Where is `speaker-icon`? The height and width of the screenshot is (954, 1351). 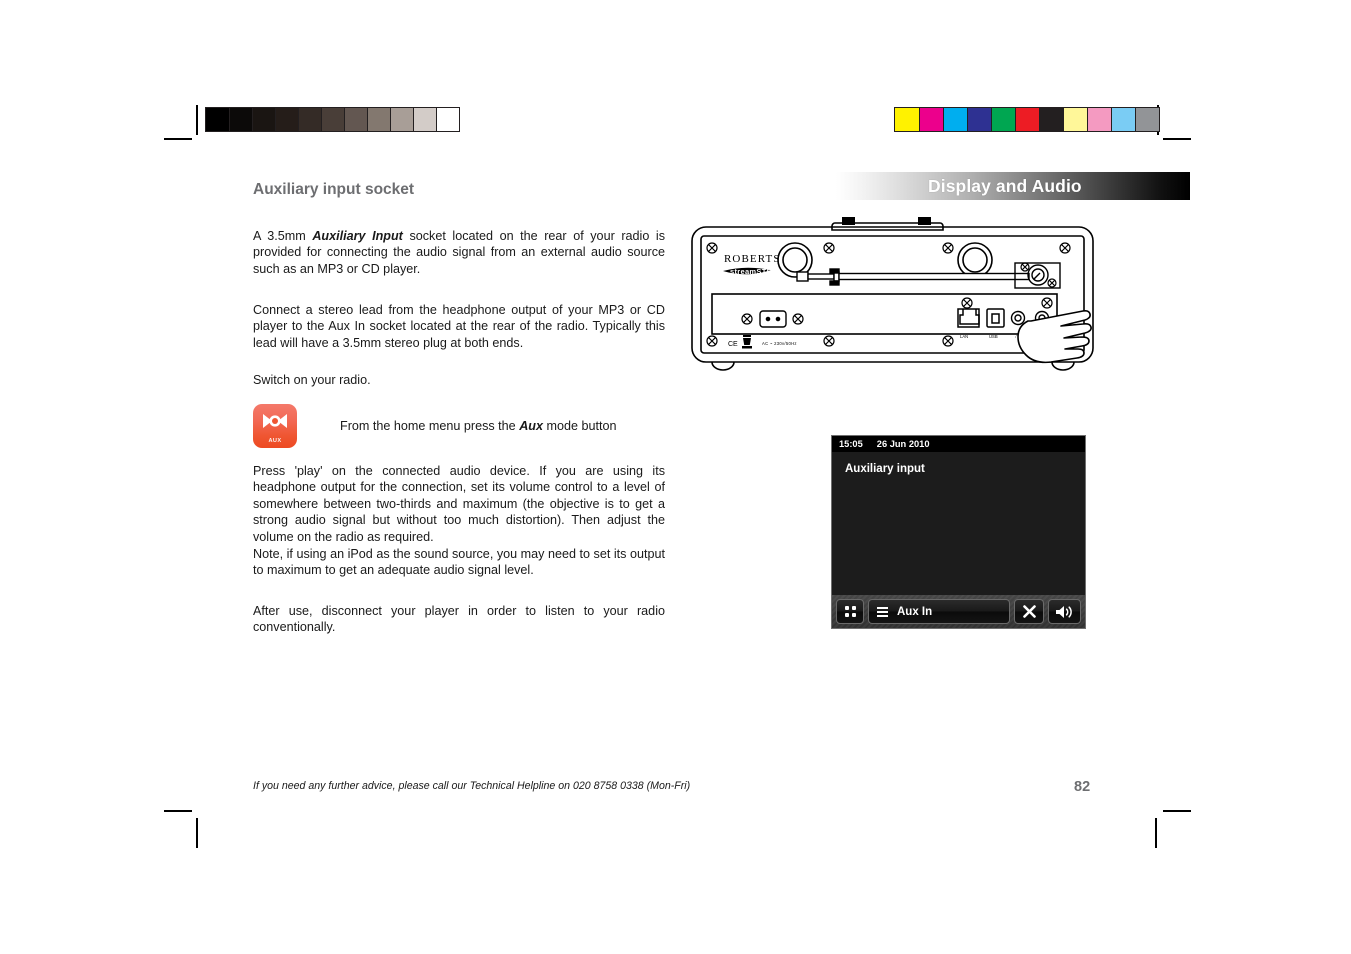 speaker-icon is located at coordinates (1064, 611).